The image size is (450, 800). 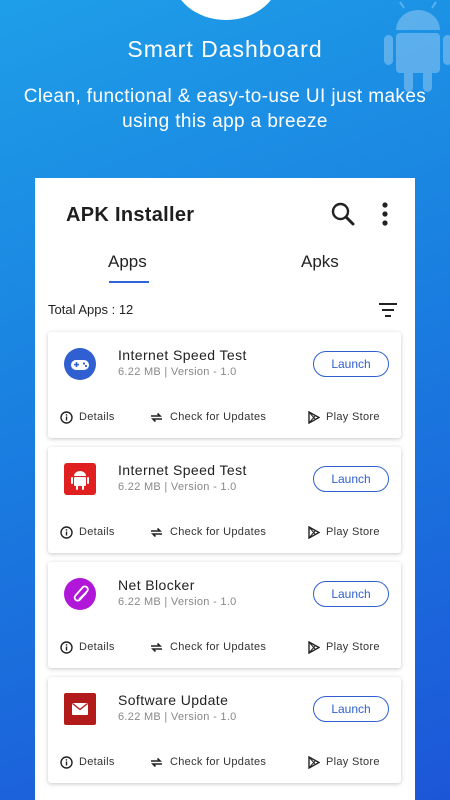 What do you see at coordinates (80, 479) in the screenshot?
I see `android-icon` at bounding box center [80, 479].